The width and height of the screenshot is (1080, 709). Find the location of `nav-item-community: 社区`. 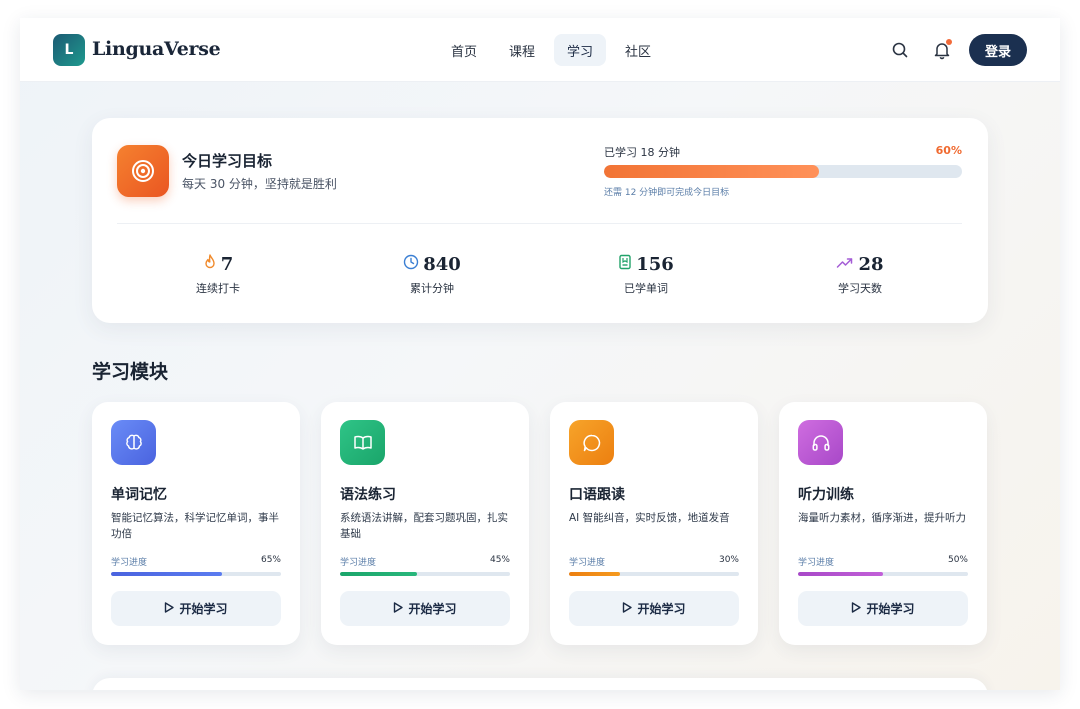

nav-item-community: 社区 is located at coordinates (638, 50).